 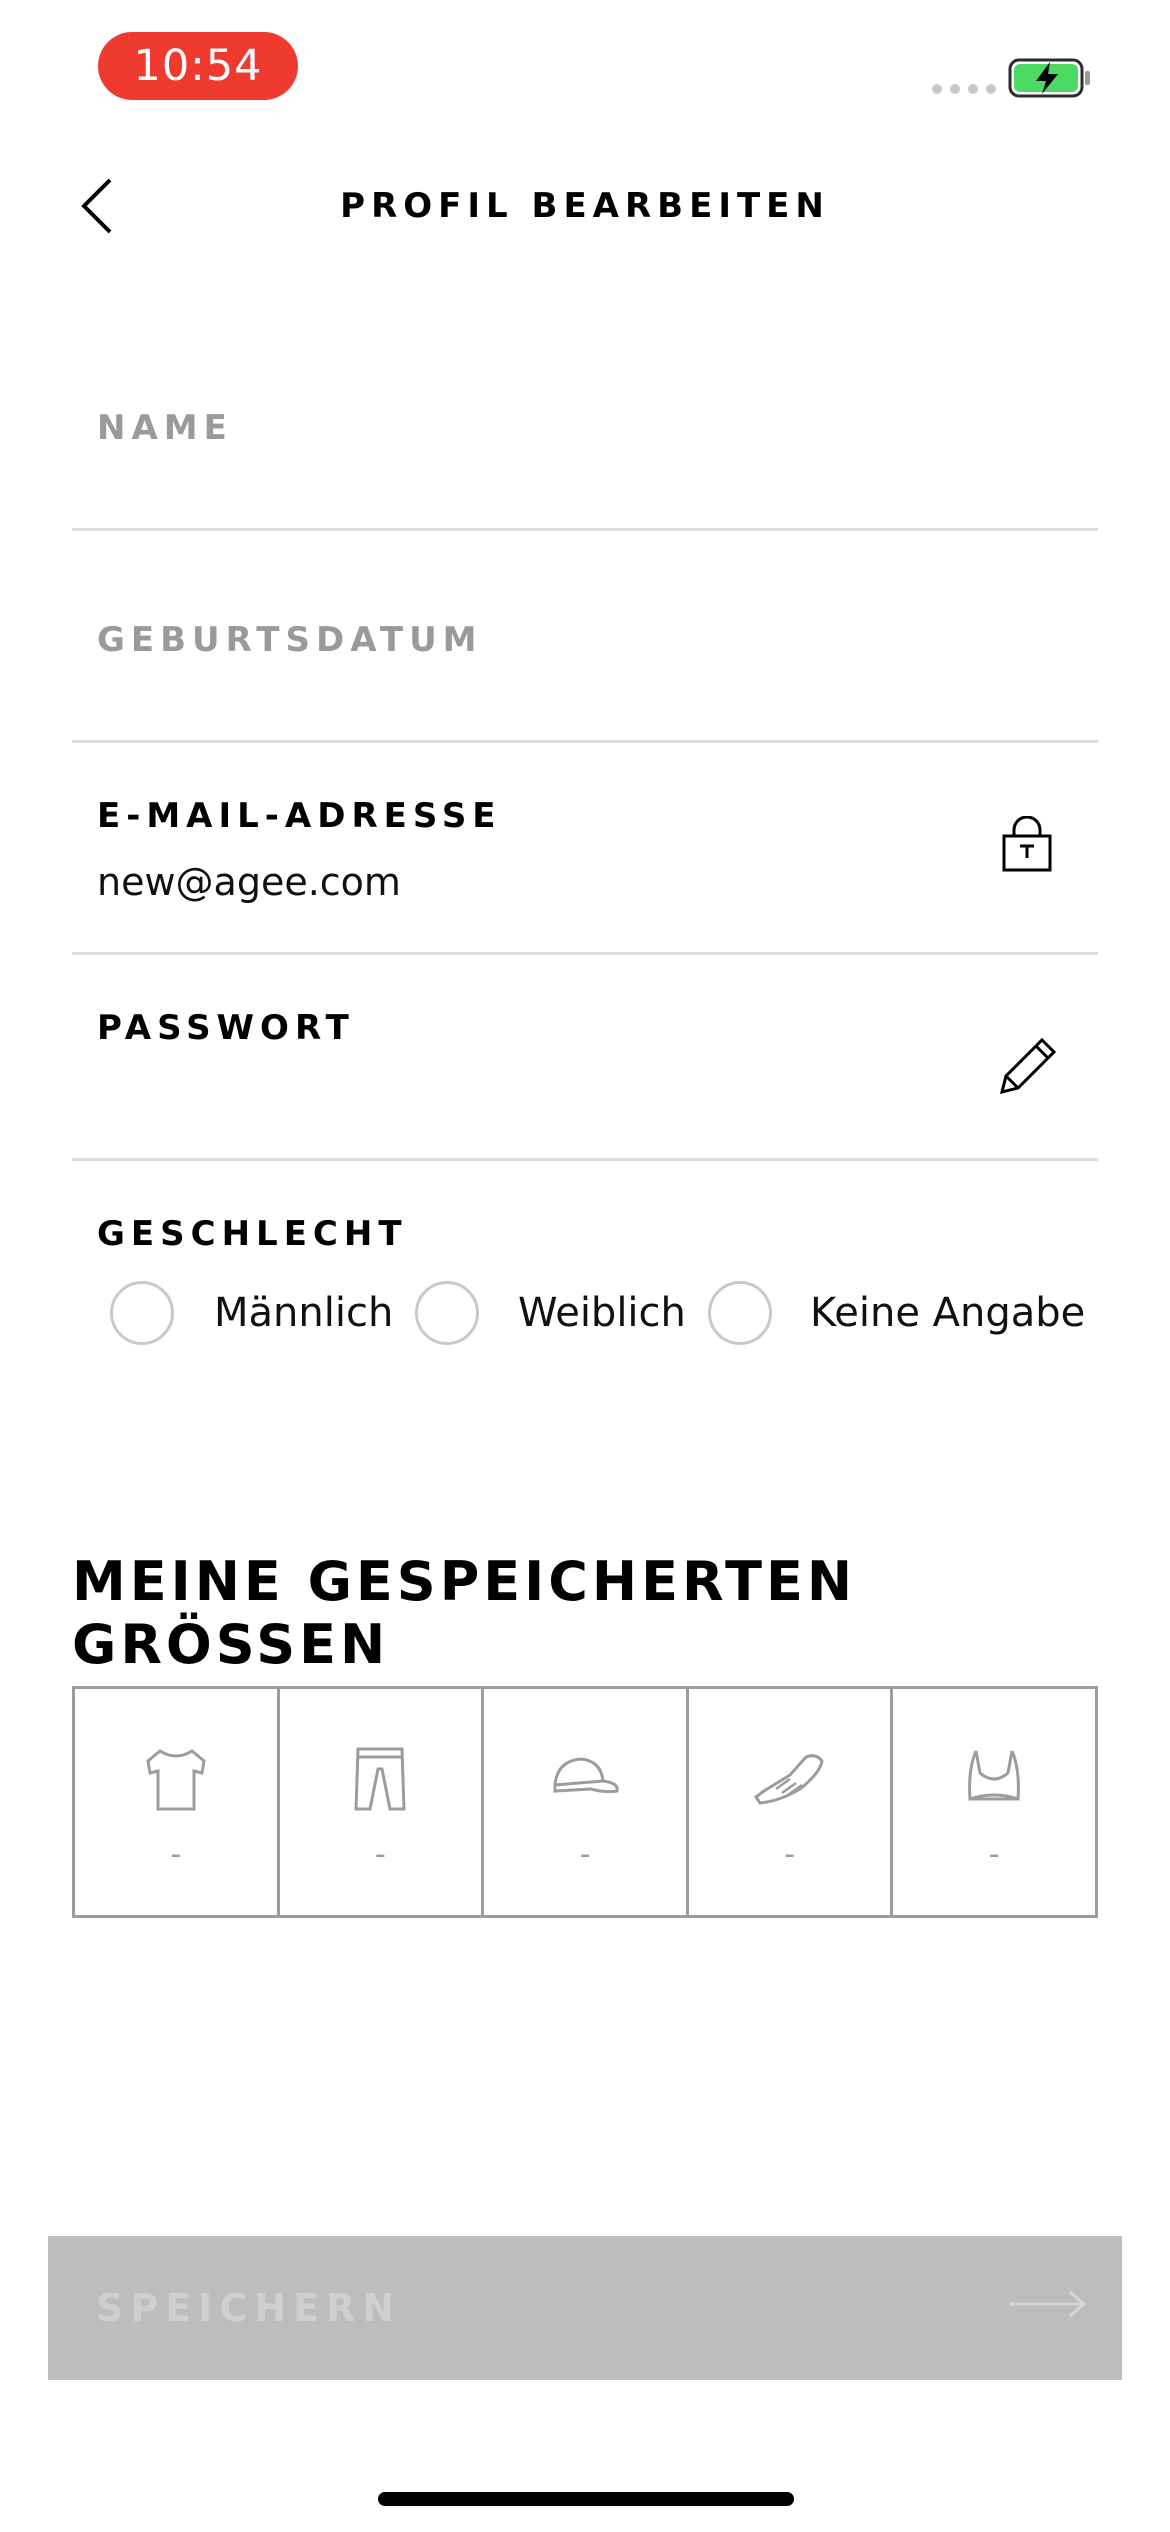 I want to click on size-value-sports-bra: -, so click(x=994, y=1854).